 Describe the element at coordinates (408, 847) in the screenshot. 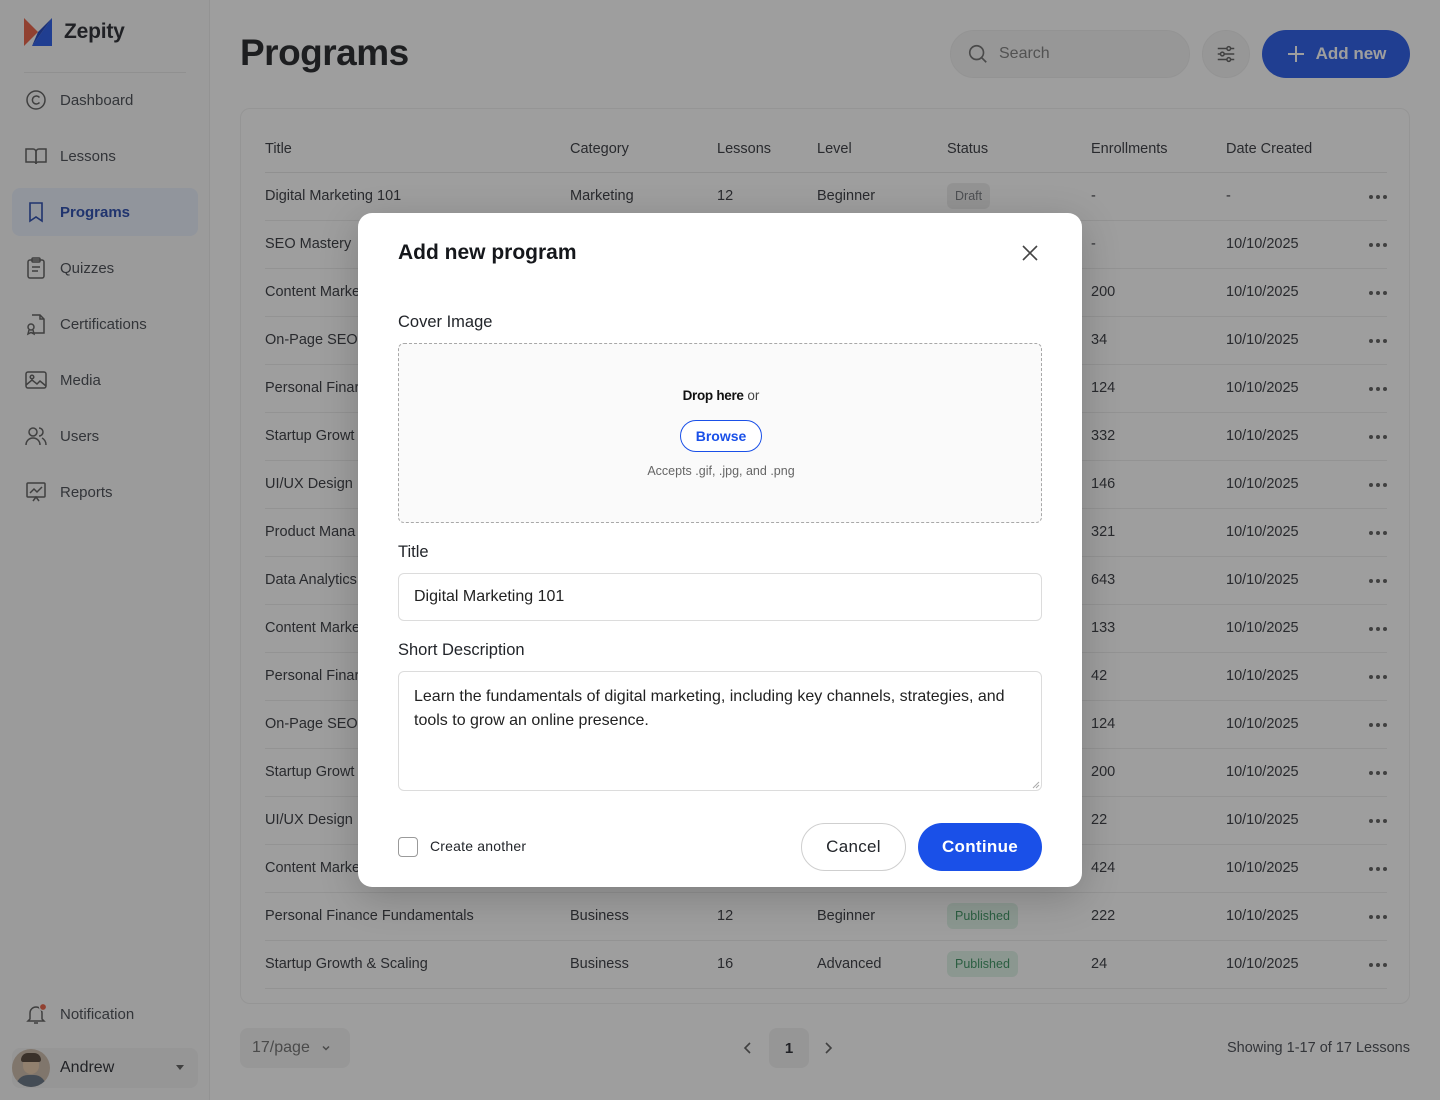

I see `create-another-checkbox` at that location.